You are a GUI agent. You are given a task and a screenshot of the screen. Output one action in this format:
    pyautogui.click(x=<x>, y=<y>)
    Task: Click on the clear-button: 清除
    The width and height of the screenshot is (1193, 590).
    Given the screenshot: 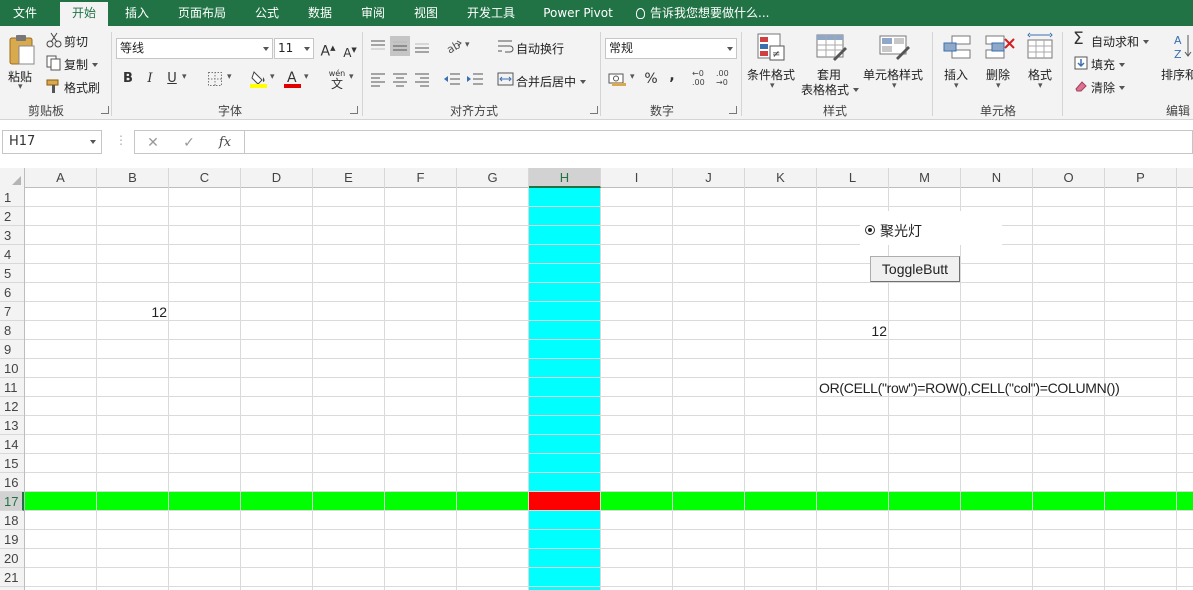 What is the action you would take?
    pyautogui.click(x=1108, y=87)
    